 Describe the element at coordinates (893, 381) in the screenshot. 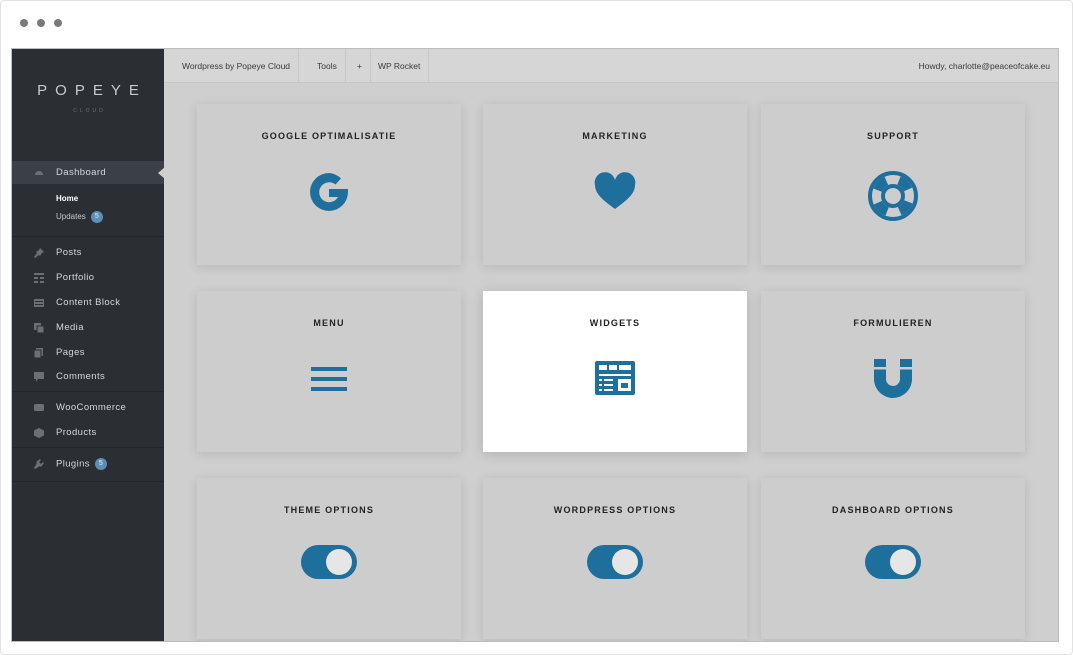

I see `magnet-icon` at that location.